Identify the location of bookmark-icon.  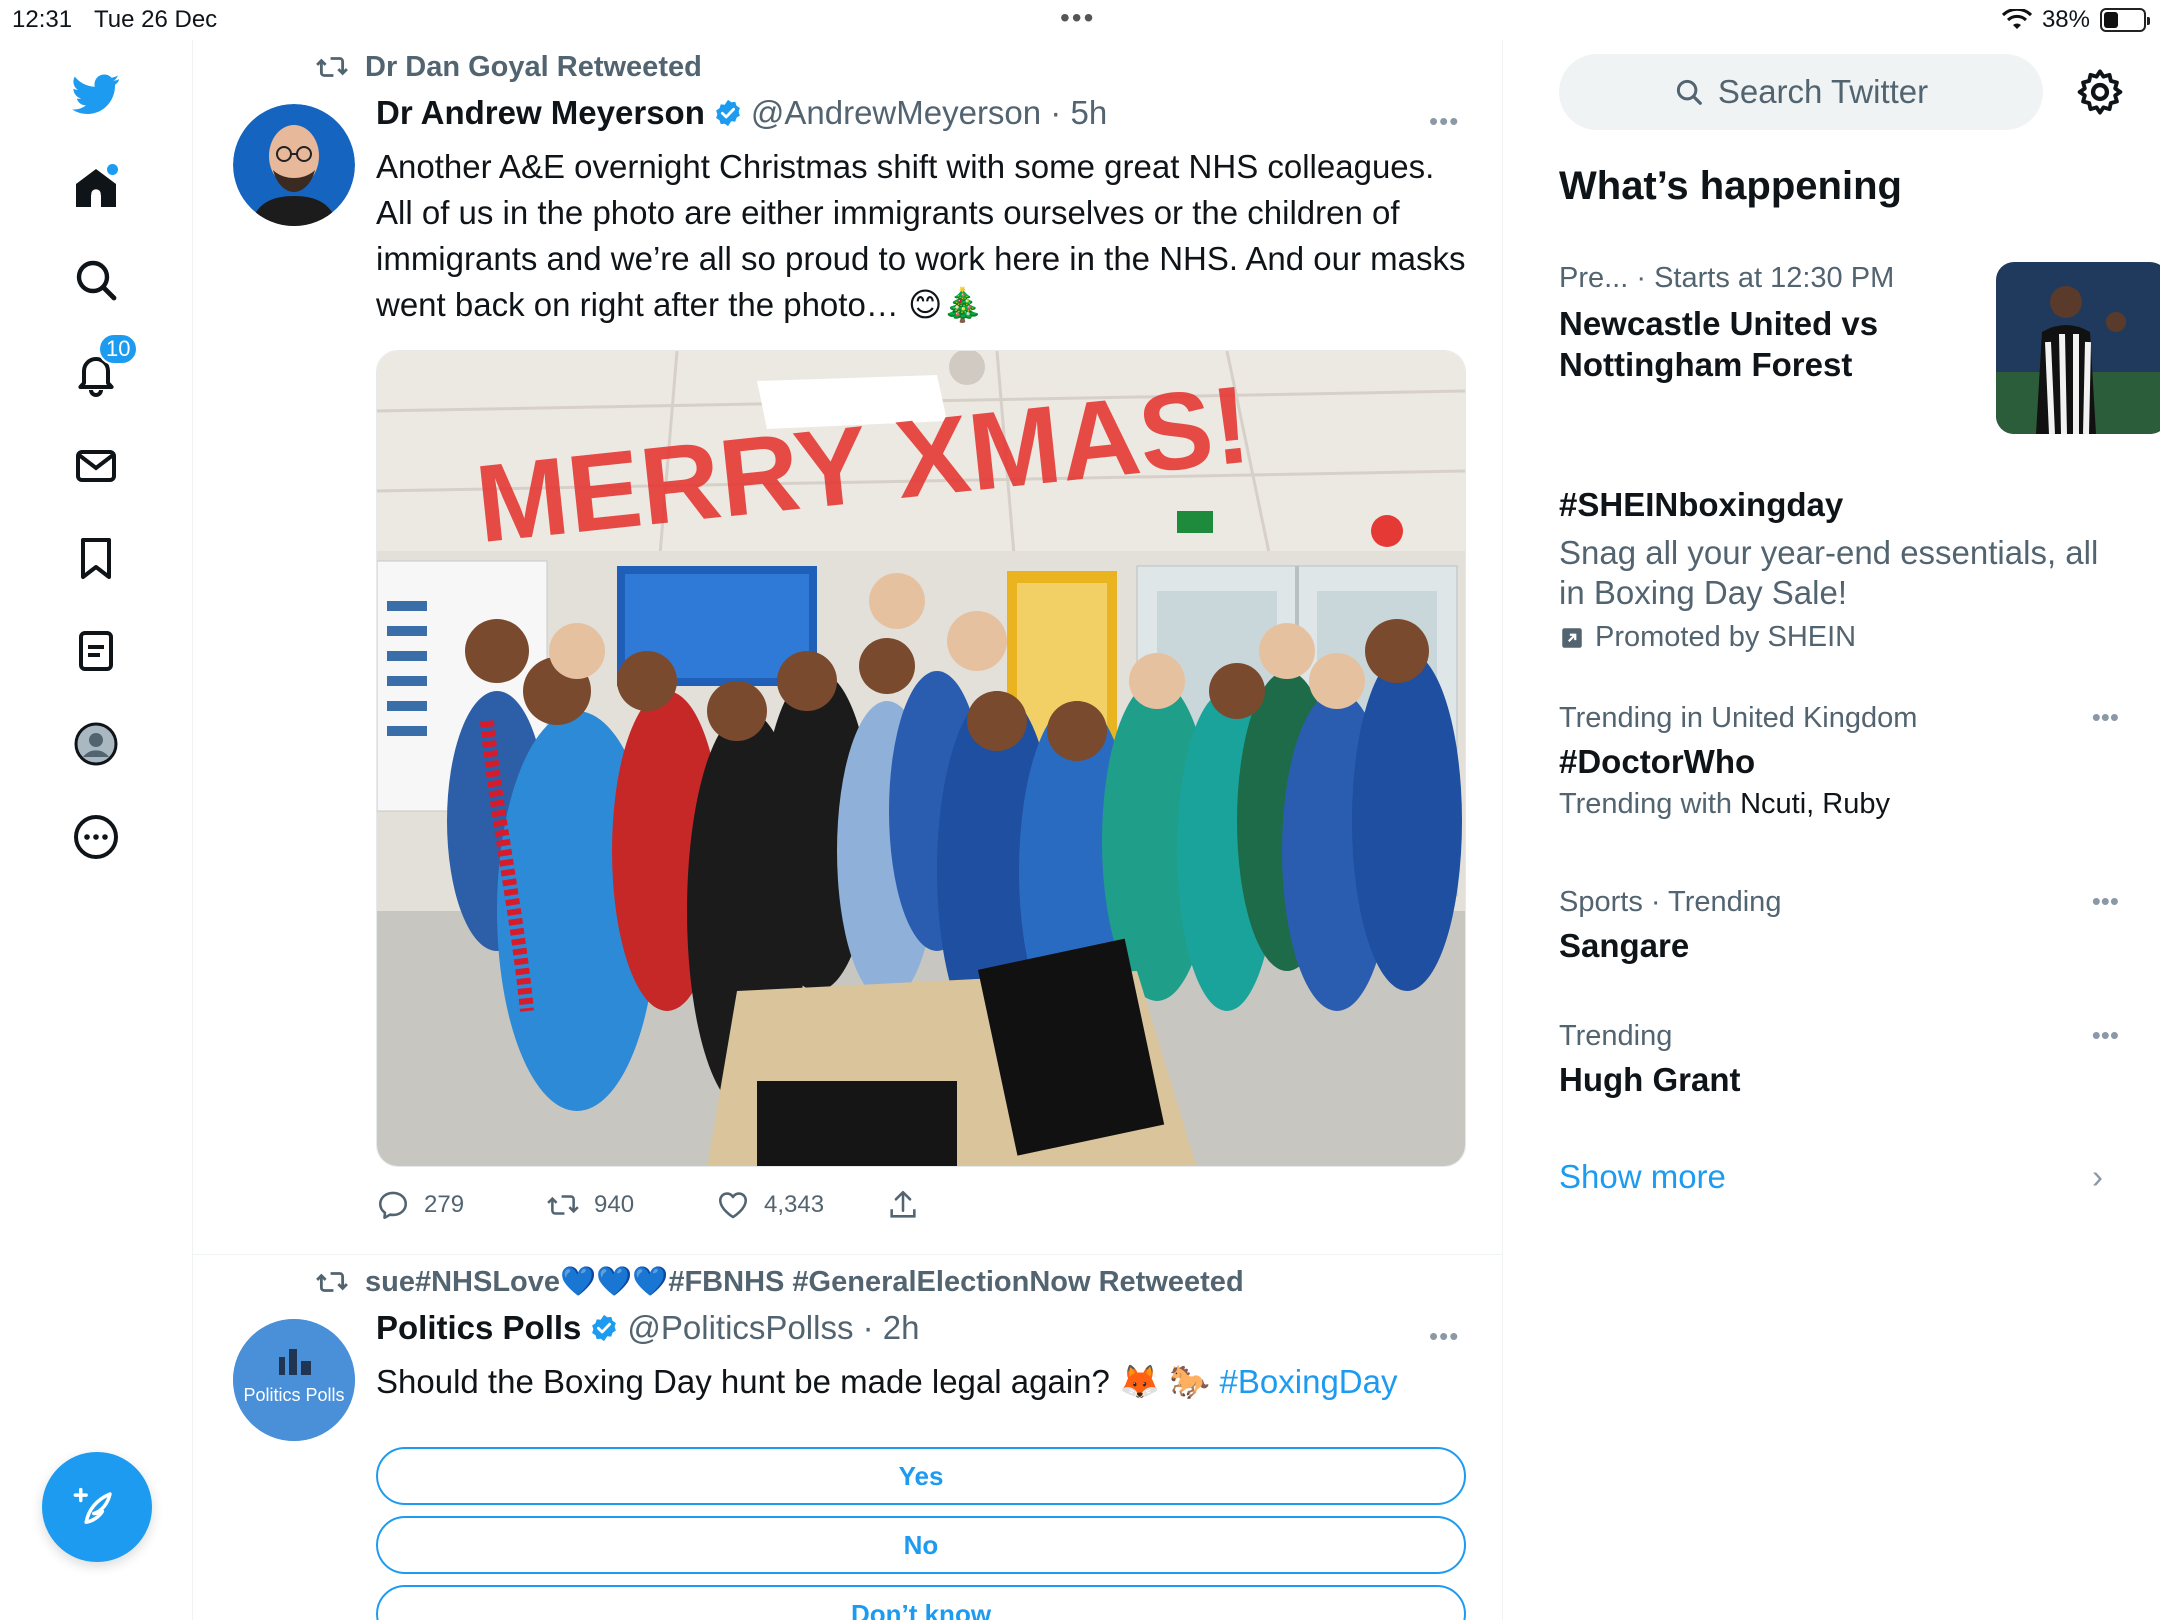
(96, 558).